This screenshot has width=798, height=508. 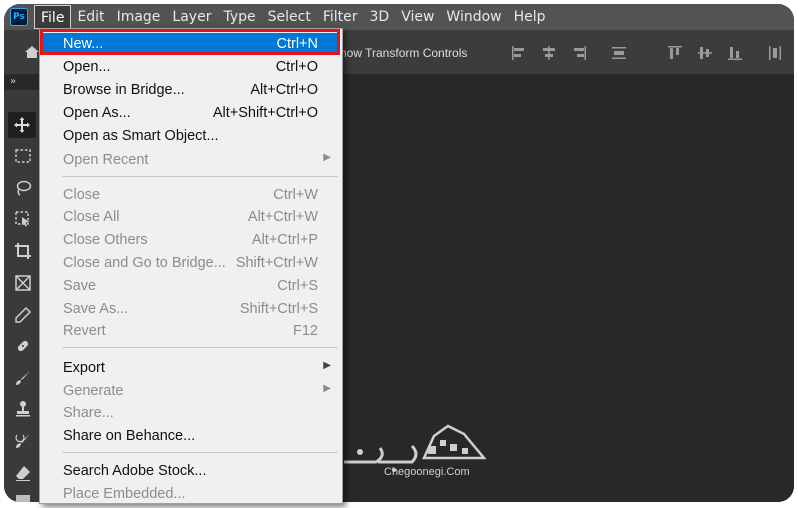 I want to click on menu-item-label: Generate, so click(x=93, y=391).